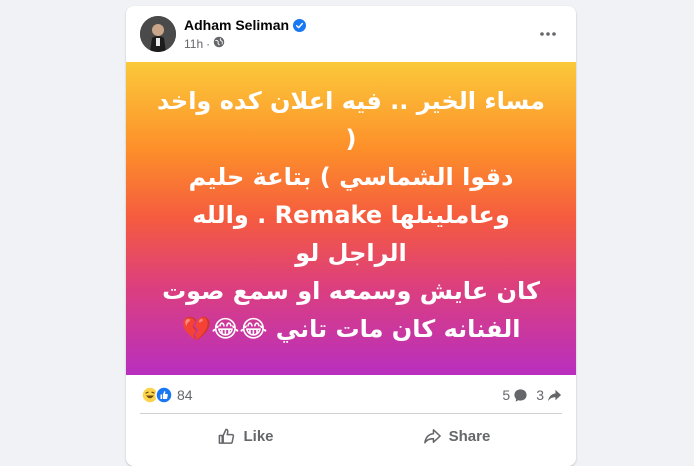 The height and width of the screenshot is (466, 694). Describe the element at coordinates (351, 119) in the screenshot. I see `post-text-line: مساء الخير .. فيه اعلان كده واخد (` at that location.